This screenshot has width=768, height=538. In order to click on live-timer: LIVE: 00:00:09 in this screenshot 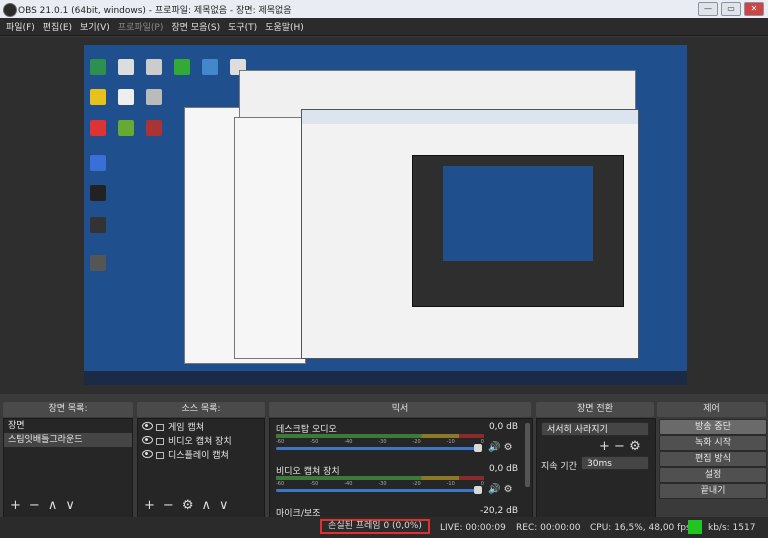, I will do `click(473, 528)`.